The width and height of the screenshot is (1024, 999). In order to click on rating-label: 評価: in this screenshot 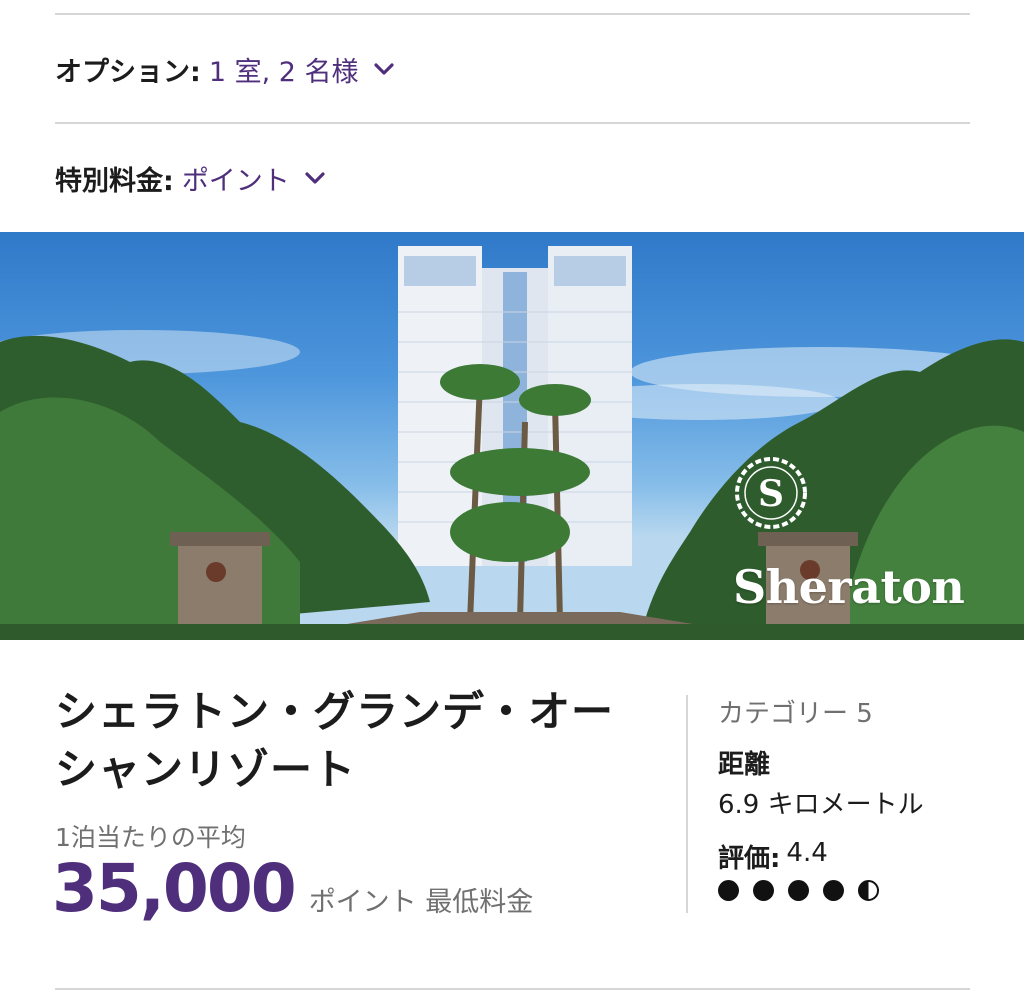, I will do `click(749, 859)`.